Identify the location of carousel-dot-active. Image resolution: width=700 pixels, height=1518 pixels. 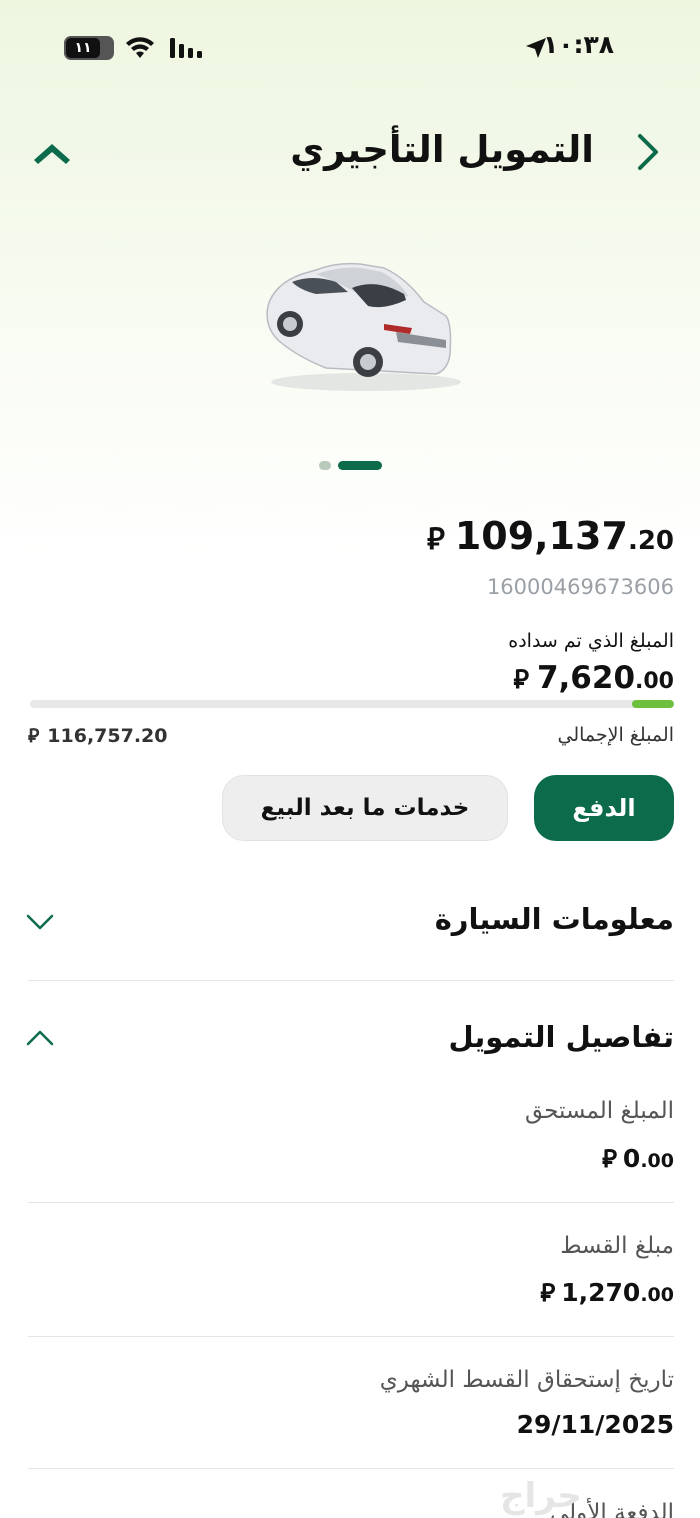
(360, 465).